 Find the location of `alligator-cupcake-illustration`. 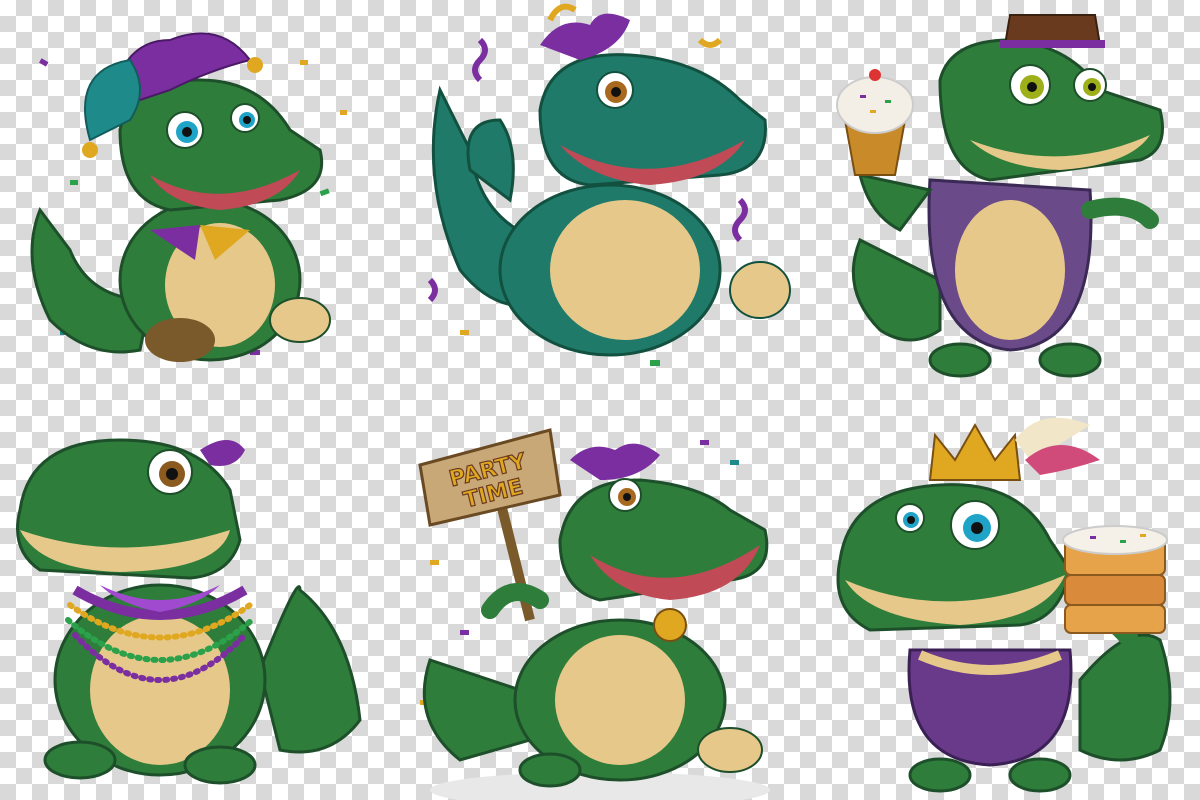

alligator-cupcake-illustration is located at coordinates (1000, 196).